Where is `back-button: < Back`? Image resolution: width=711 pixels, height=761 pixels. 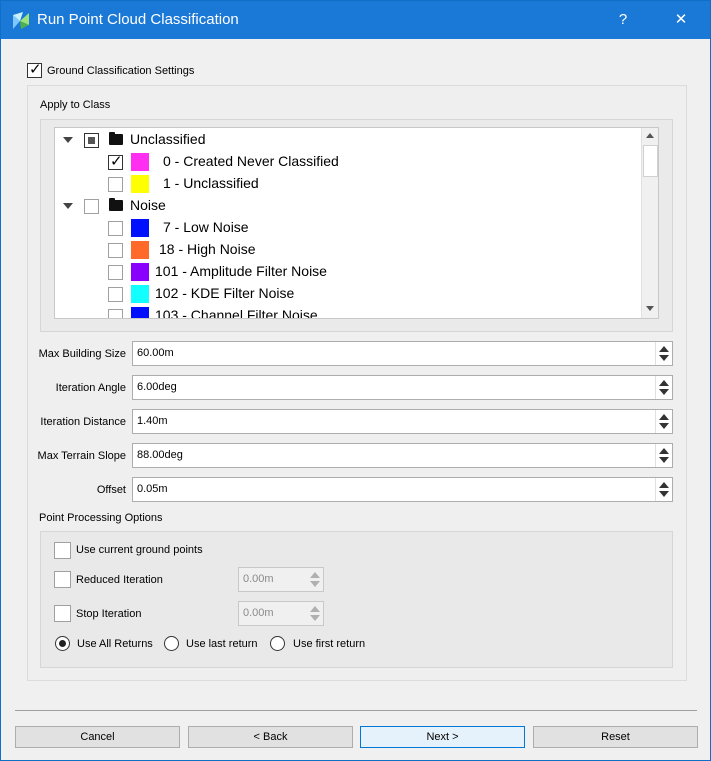 back-button: < Back is located at coordinates (270, 737).